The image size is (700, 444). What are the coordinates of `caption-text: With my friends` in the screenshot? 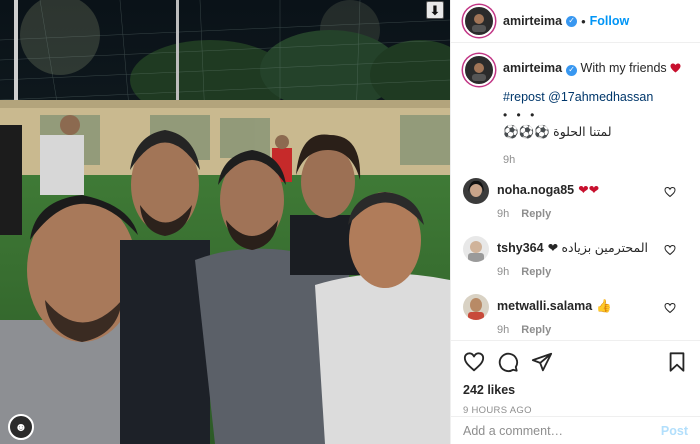 It's located at (623, 68).